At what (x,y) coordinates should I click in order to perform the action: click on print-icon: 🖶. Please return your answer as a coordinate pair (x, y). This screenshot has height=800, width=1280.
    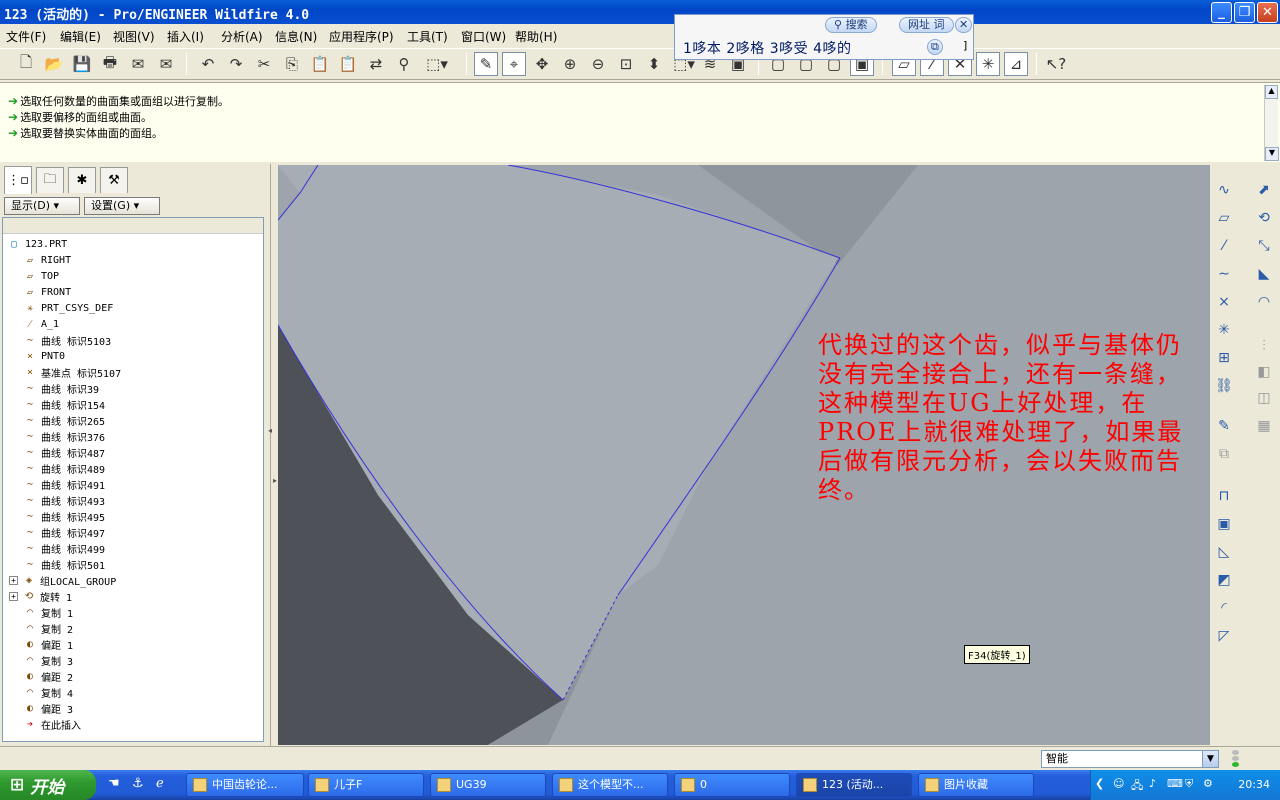
    Looking at the image, I should click on (110, 64).